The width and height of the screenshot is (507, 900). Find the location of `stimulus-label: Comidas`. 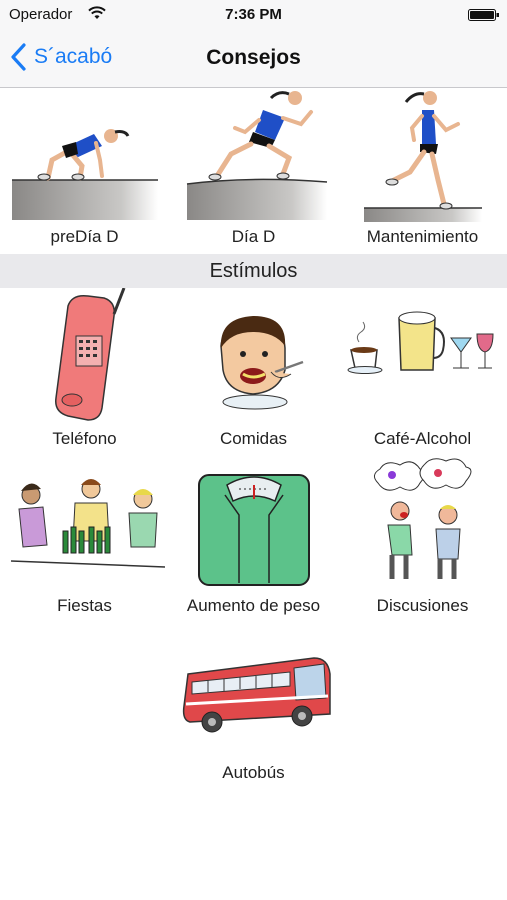

stimulus-label: Comidas is located at coordinates (253, 438).